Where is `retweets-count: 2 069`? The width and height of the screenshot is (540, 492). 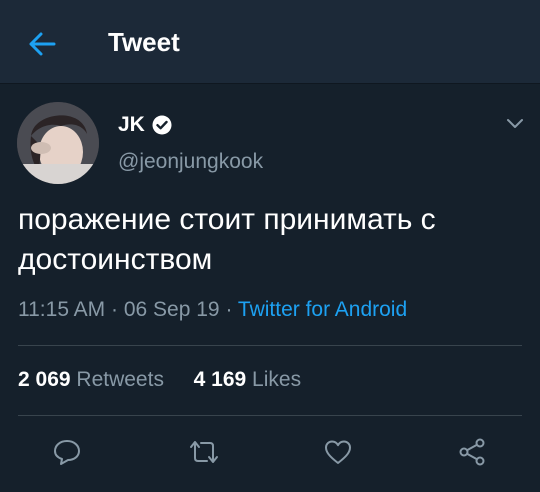
retweets-count: 2 069 is located at coordinates (44, 379).